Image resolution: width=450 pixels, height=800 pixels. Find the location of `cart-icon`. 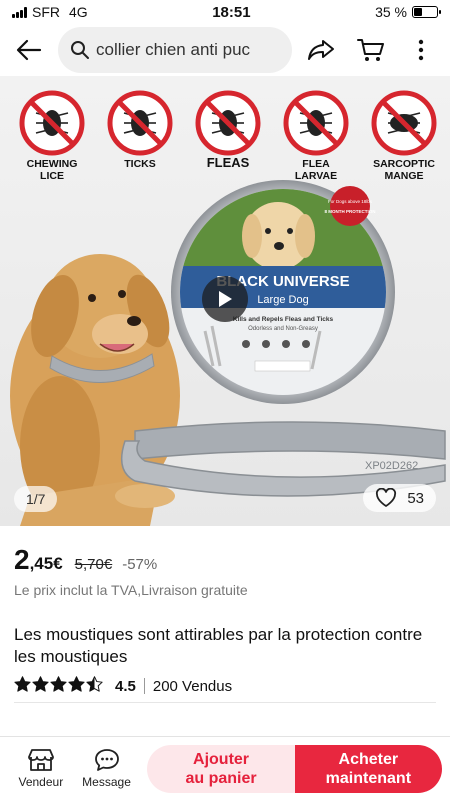

cart-icon is located at coordinates (370, 50).